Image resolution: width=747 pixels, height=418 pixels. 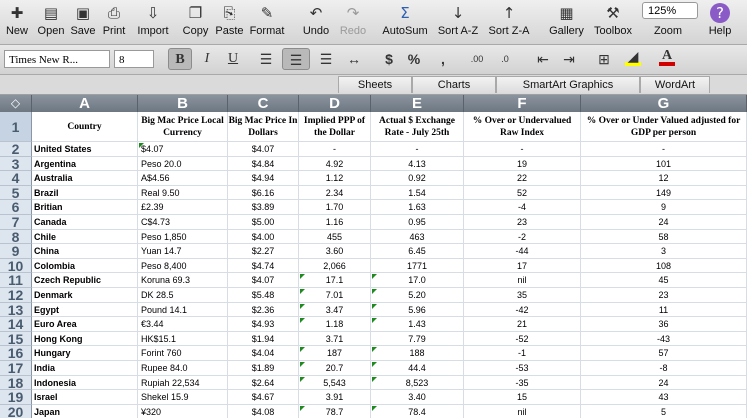 I want to click on table-cell: $3.89, so click(x=263, y=207).